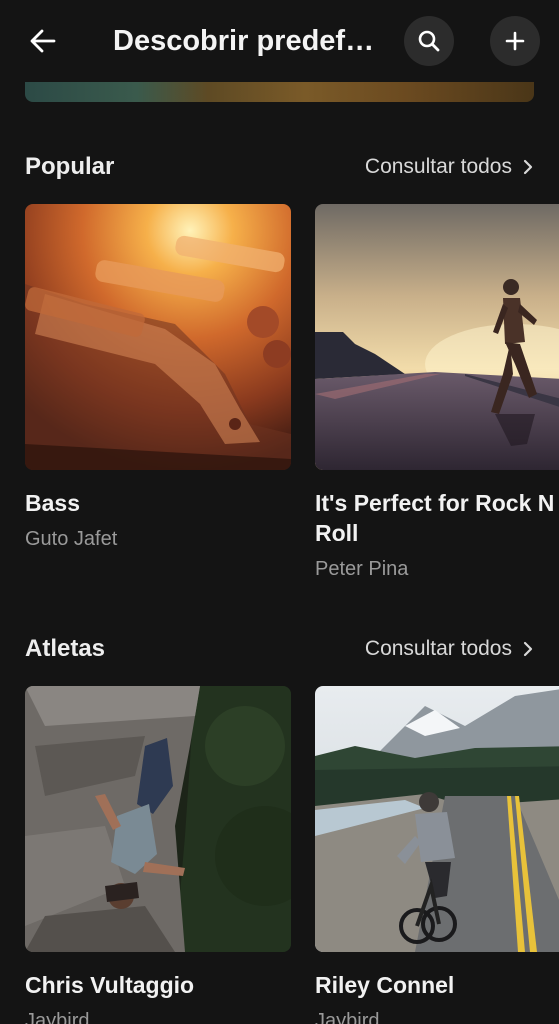 The image size is (559, 1024). What do you see at coordinates (435, 518) in the screenshot?
I see `preset-title: It's Perfect for Rock N Roll` at bounding box center [435, 518].